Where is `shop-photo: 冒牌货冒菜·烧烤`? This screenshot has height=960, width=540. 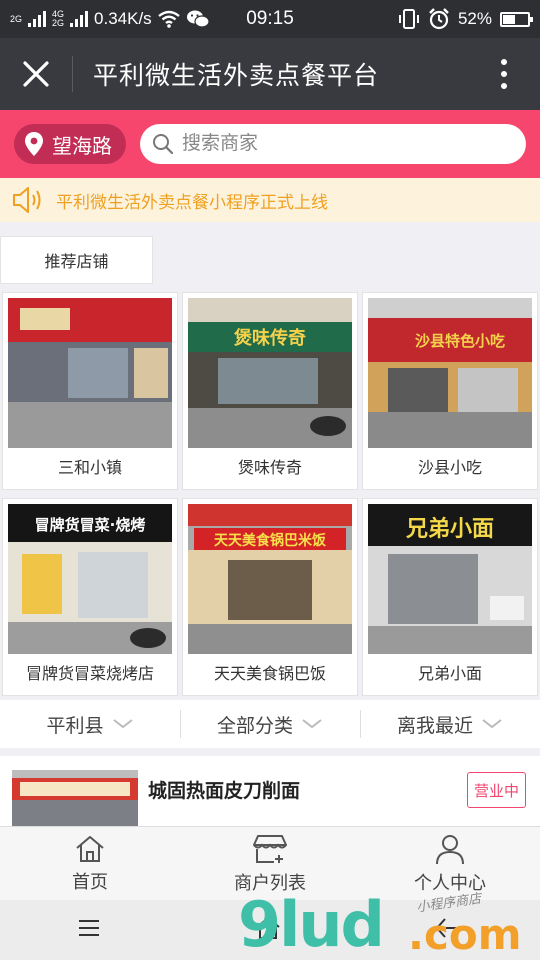 shop-photo: 冒牌货冒菜·烧烤 is located at coordinates (90, 579).